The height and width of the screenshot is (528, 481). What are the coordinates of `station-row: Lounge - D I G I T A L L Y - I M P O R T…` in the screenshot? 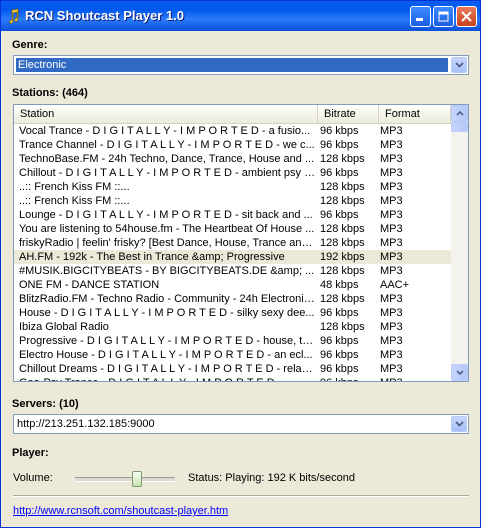 It's located at (232, 215).